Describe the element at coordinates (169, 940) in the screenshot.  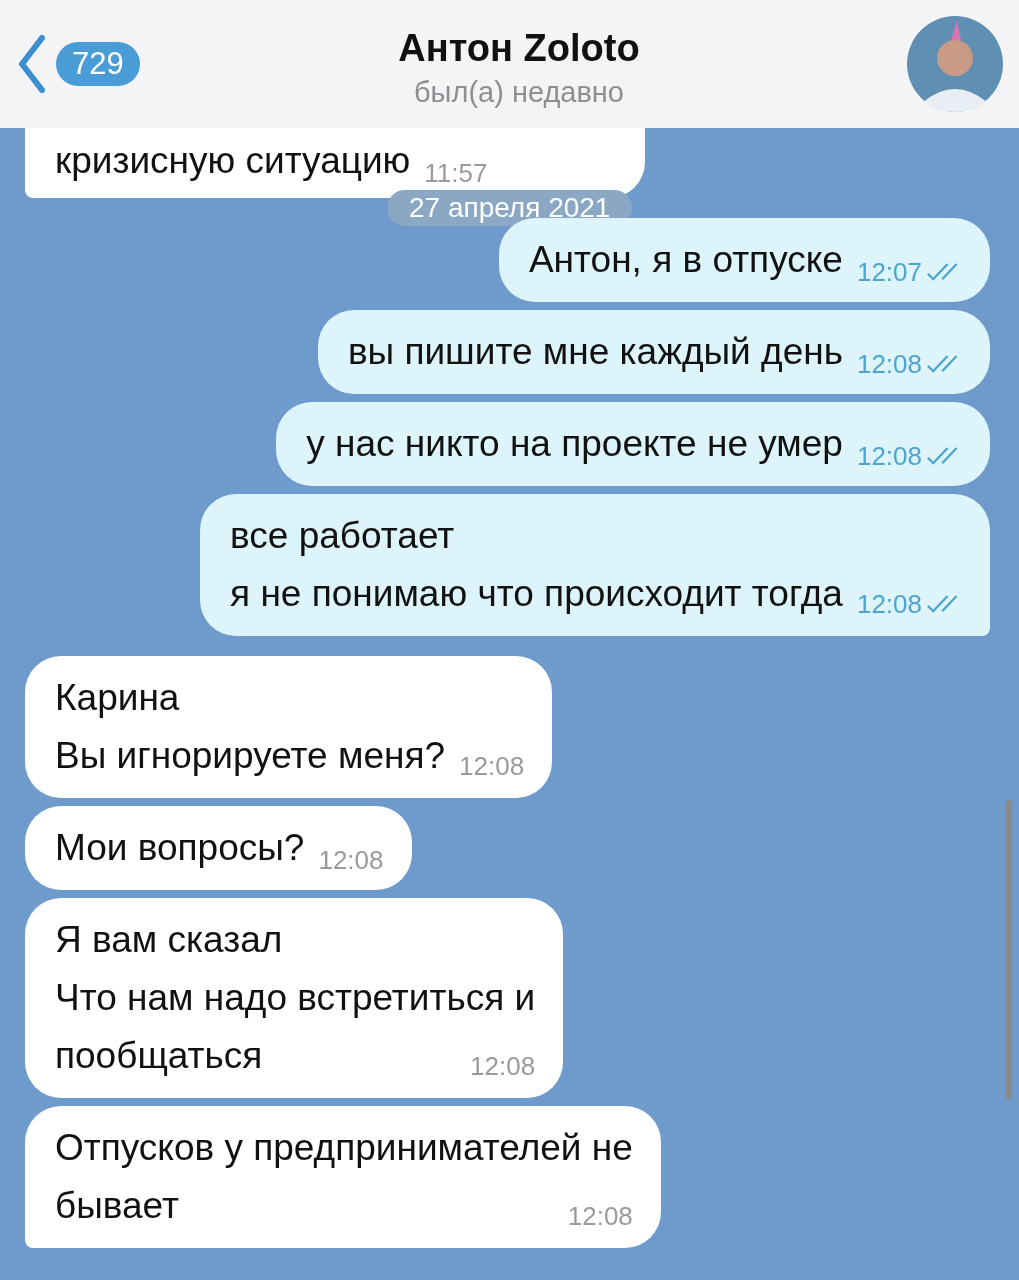
I see `message-text: Я вам сказал` at that location.